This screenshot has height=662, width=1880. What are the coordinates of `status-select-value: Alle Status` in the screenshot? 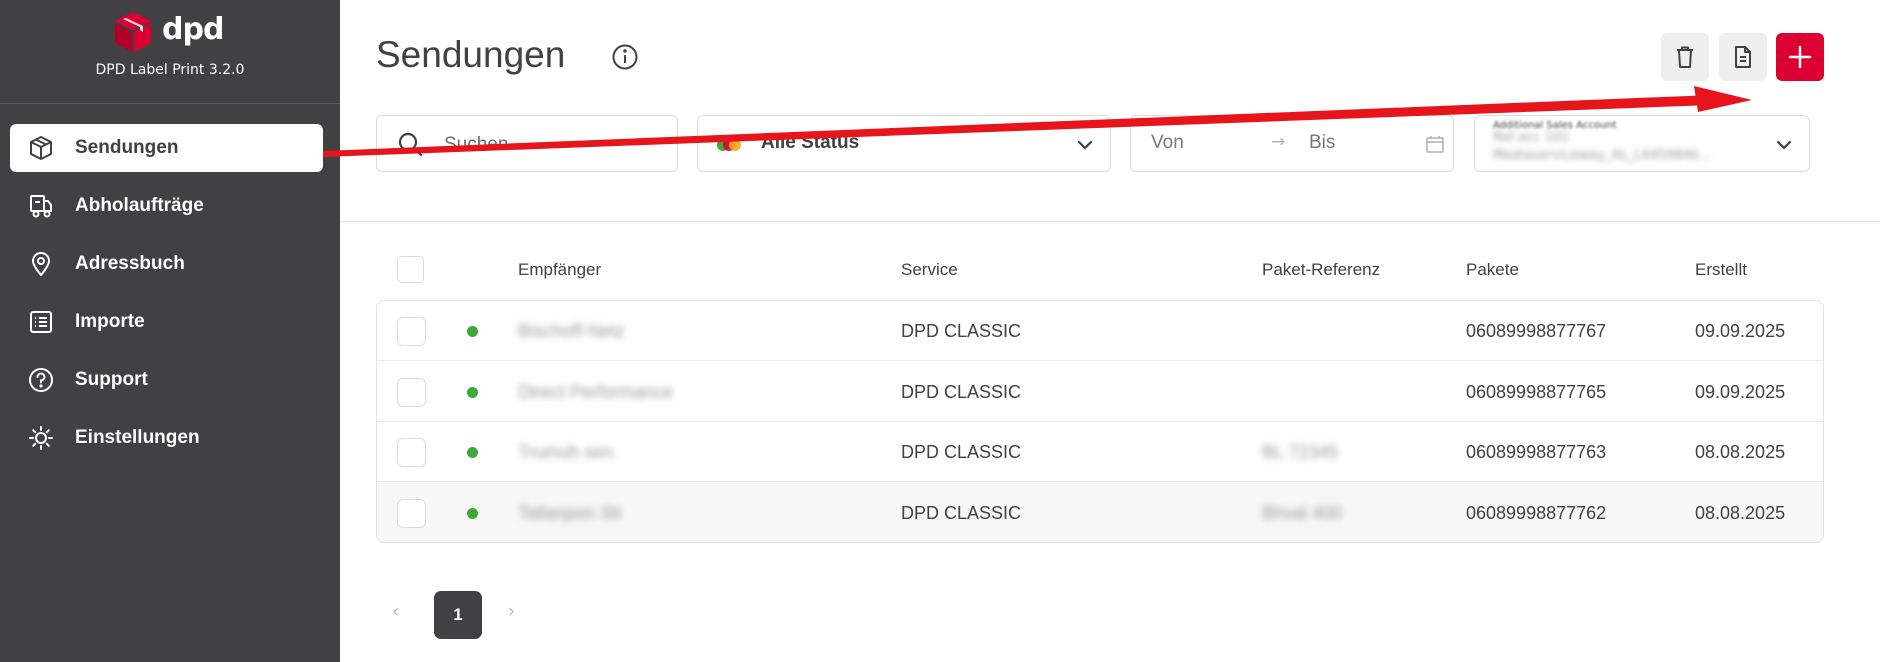 It's located at (810, 142).